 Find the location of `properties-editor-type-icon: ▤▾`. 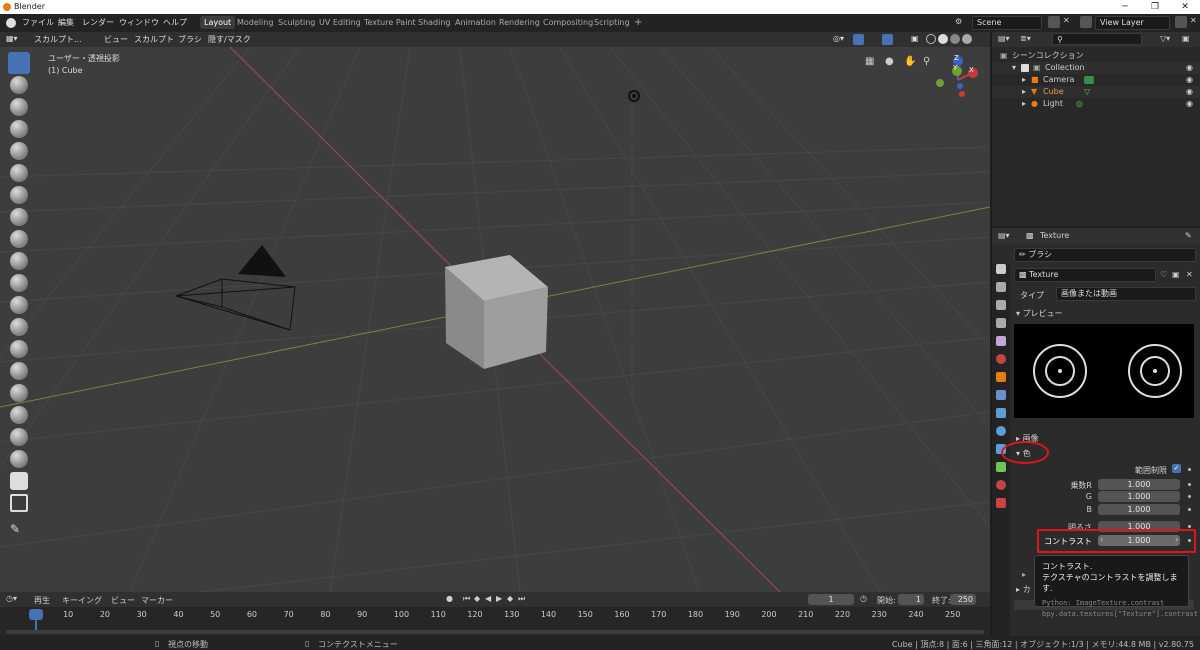

properties-editor-type-icon: ▤▾ is located at coordinates (1004, 235).